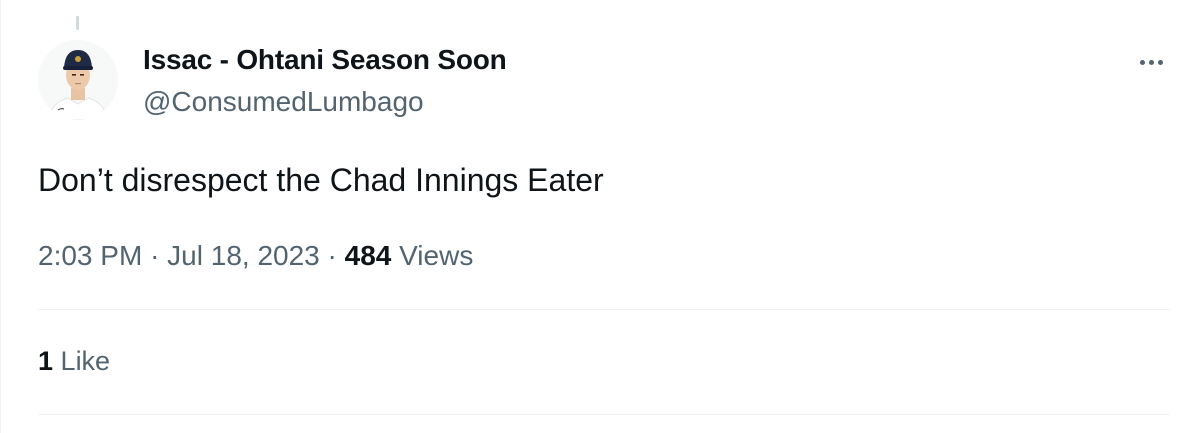 The image size is (1195, 433). What do you see at coordinates (90, 255) in the screenshot?
I see `tweet-time: 2:03 PM` at bounding box center [90, 255].